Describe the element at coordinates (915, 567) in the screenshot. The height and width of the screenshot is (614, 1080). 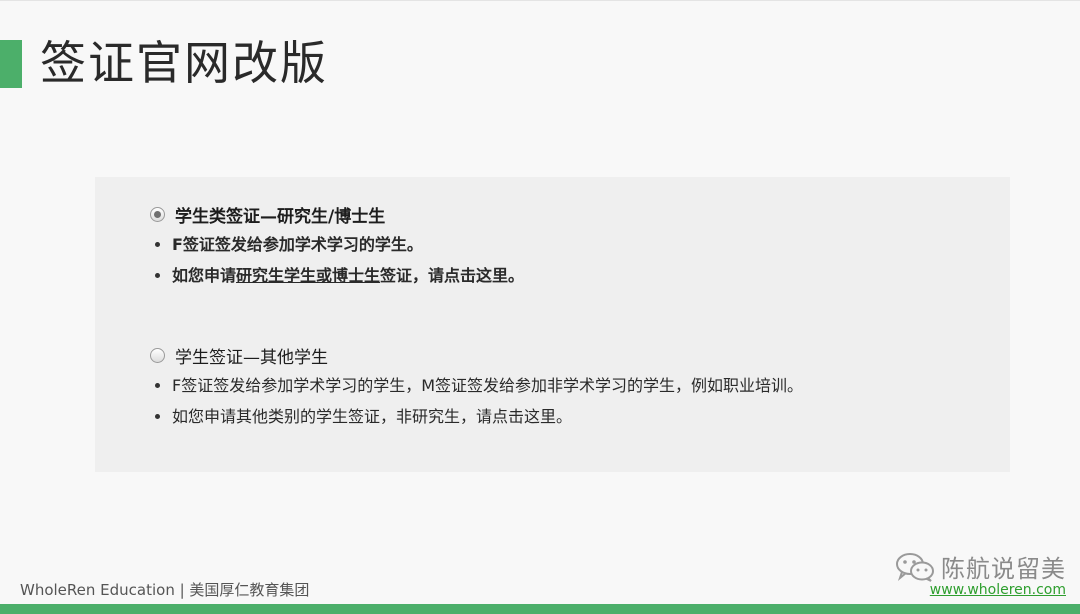
I see `wechat-icon` at that location.